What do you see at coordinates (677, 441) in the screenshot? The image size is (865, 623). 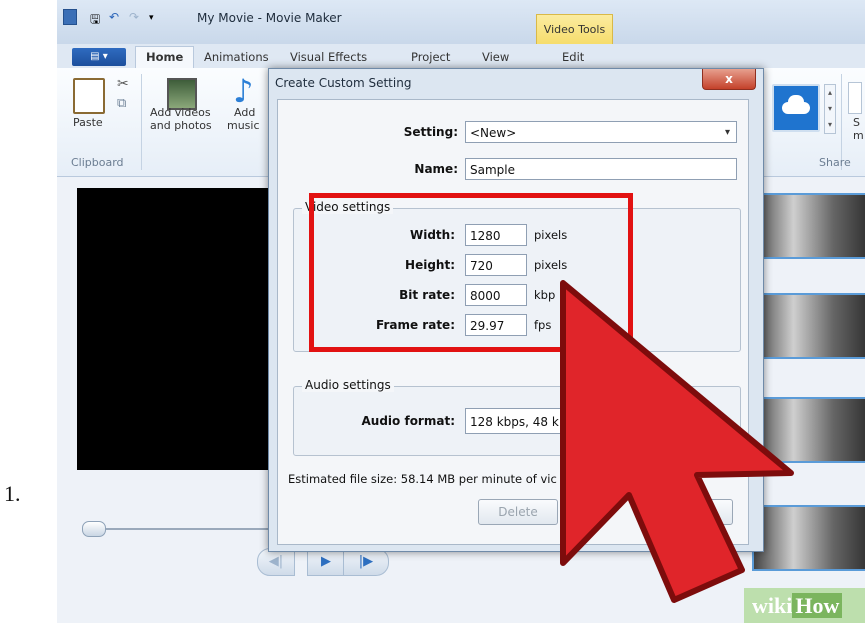 I see `red-arrow-pointer` at bounding box center [677, 441].